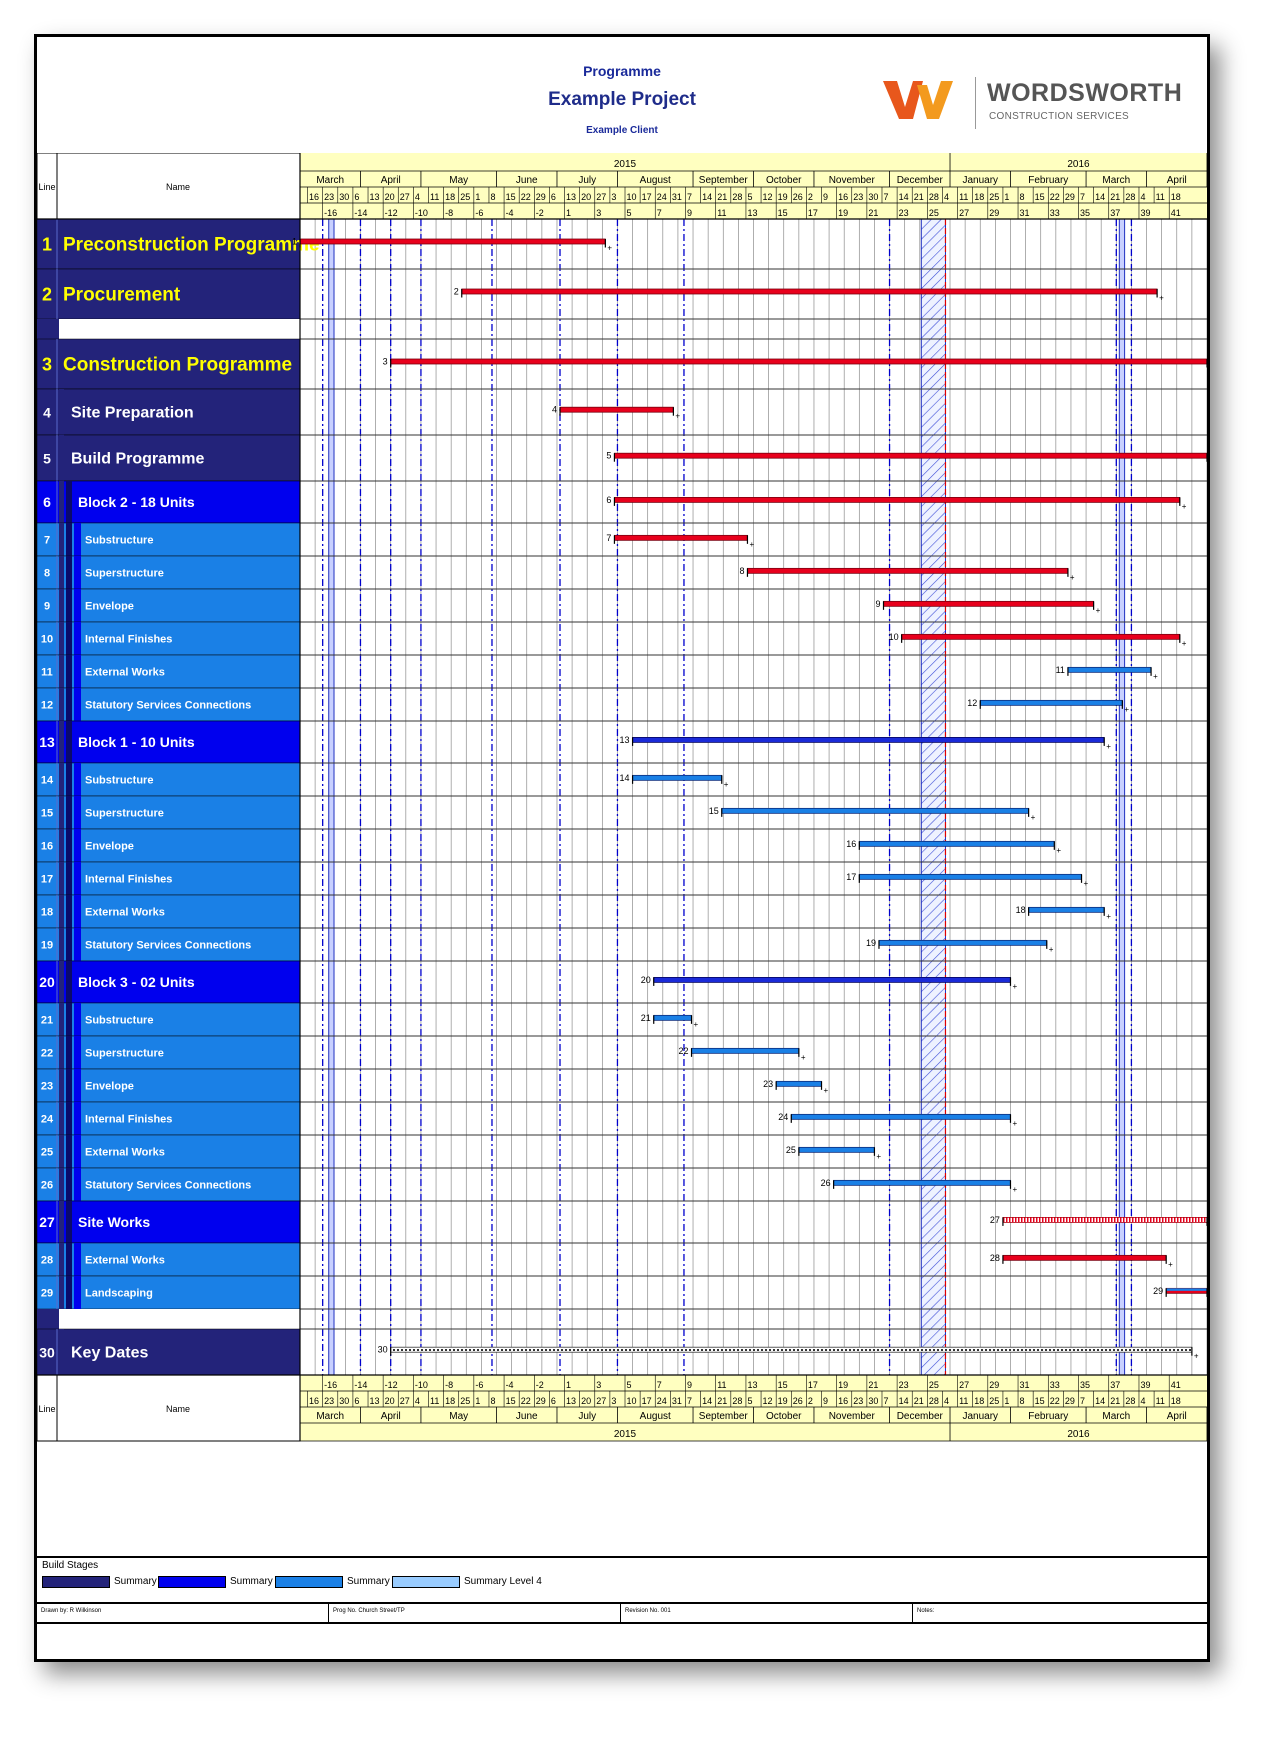  Describe the element at coordinates (783, 197) in the screenshot. I see `day-label: 19` at that location.